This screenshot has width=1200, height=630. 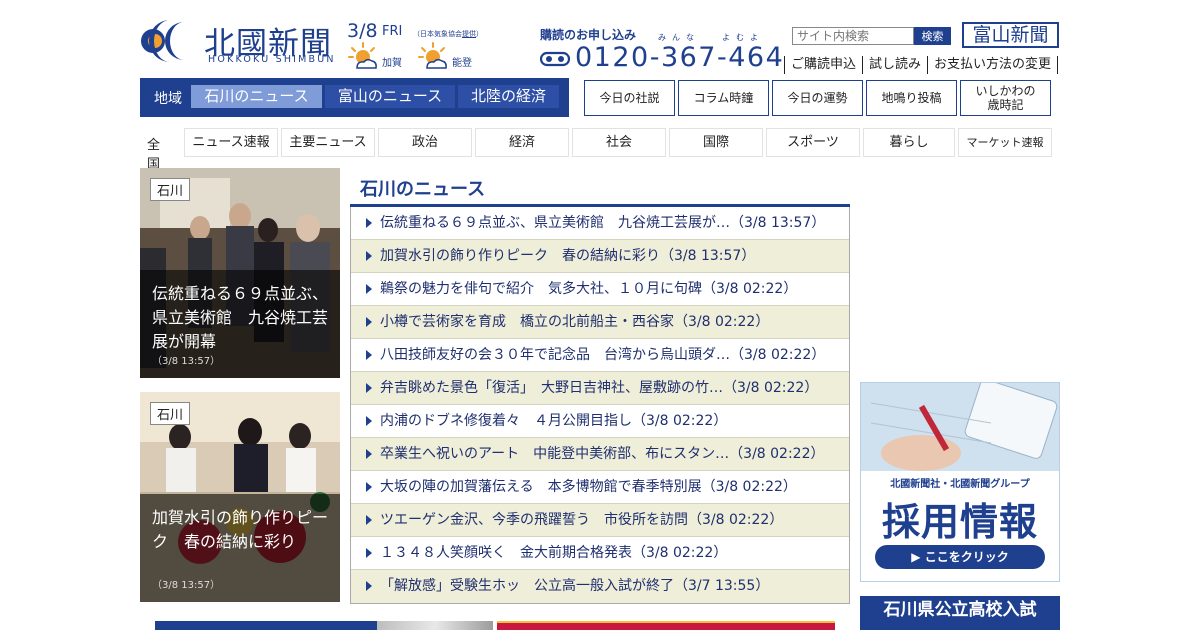 I want to click on search-button: 検索, so click(x=932, y=36).